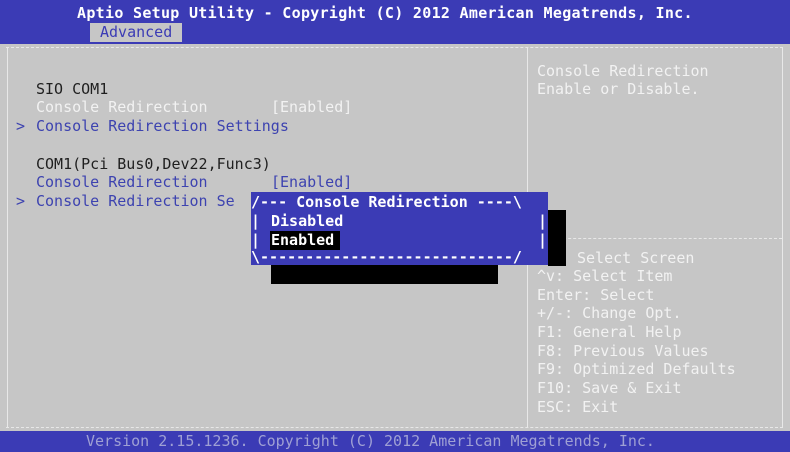  Describe the element at coordinates (135, 201) in the screenshot. I see `console-redirection-settings-pci-link: Console Redirection Se` at that location.